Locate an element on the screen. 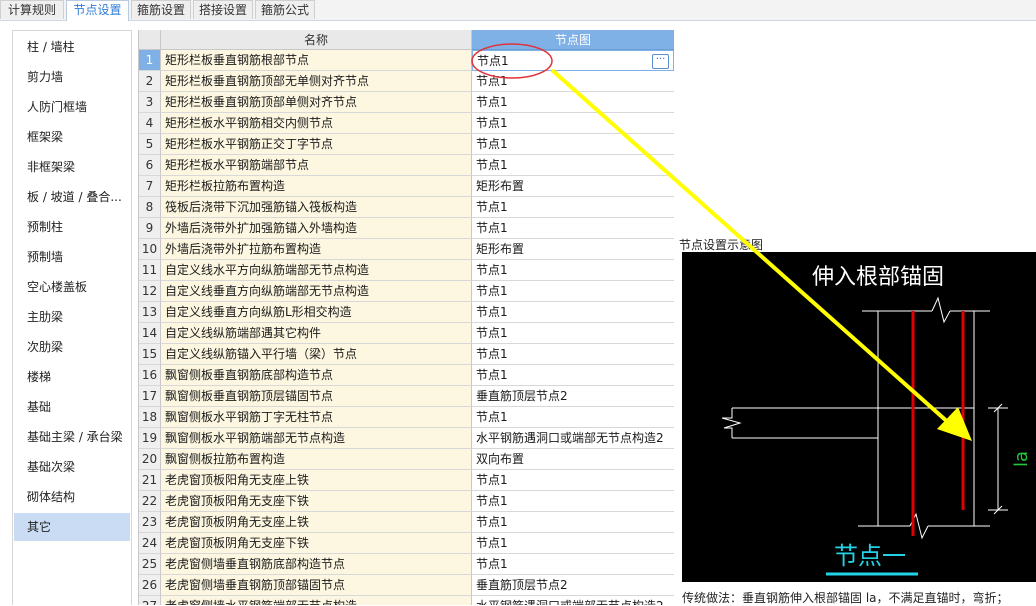 Image resolution: width=1036 pixels, height=606 pixels. ellipsis-icon: ··· is located at coordinates (660, 61).